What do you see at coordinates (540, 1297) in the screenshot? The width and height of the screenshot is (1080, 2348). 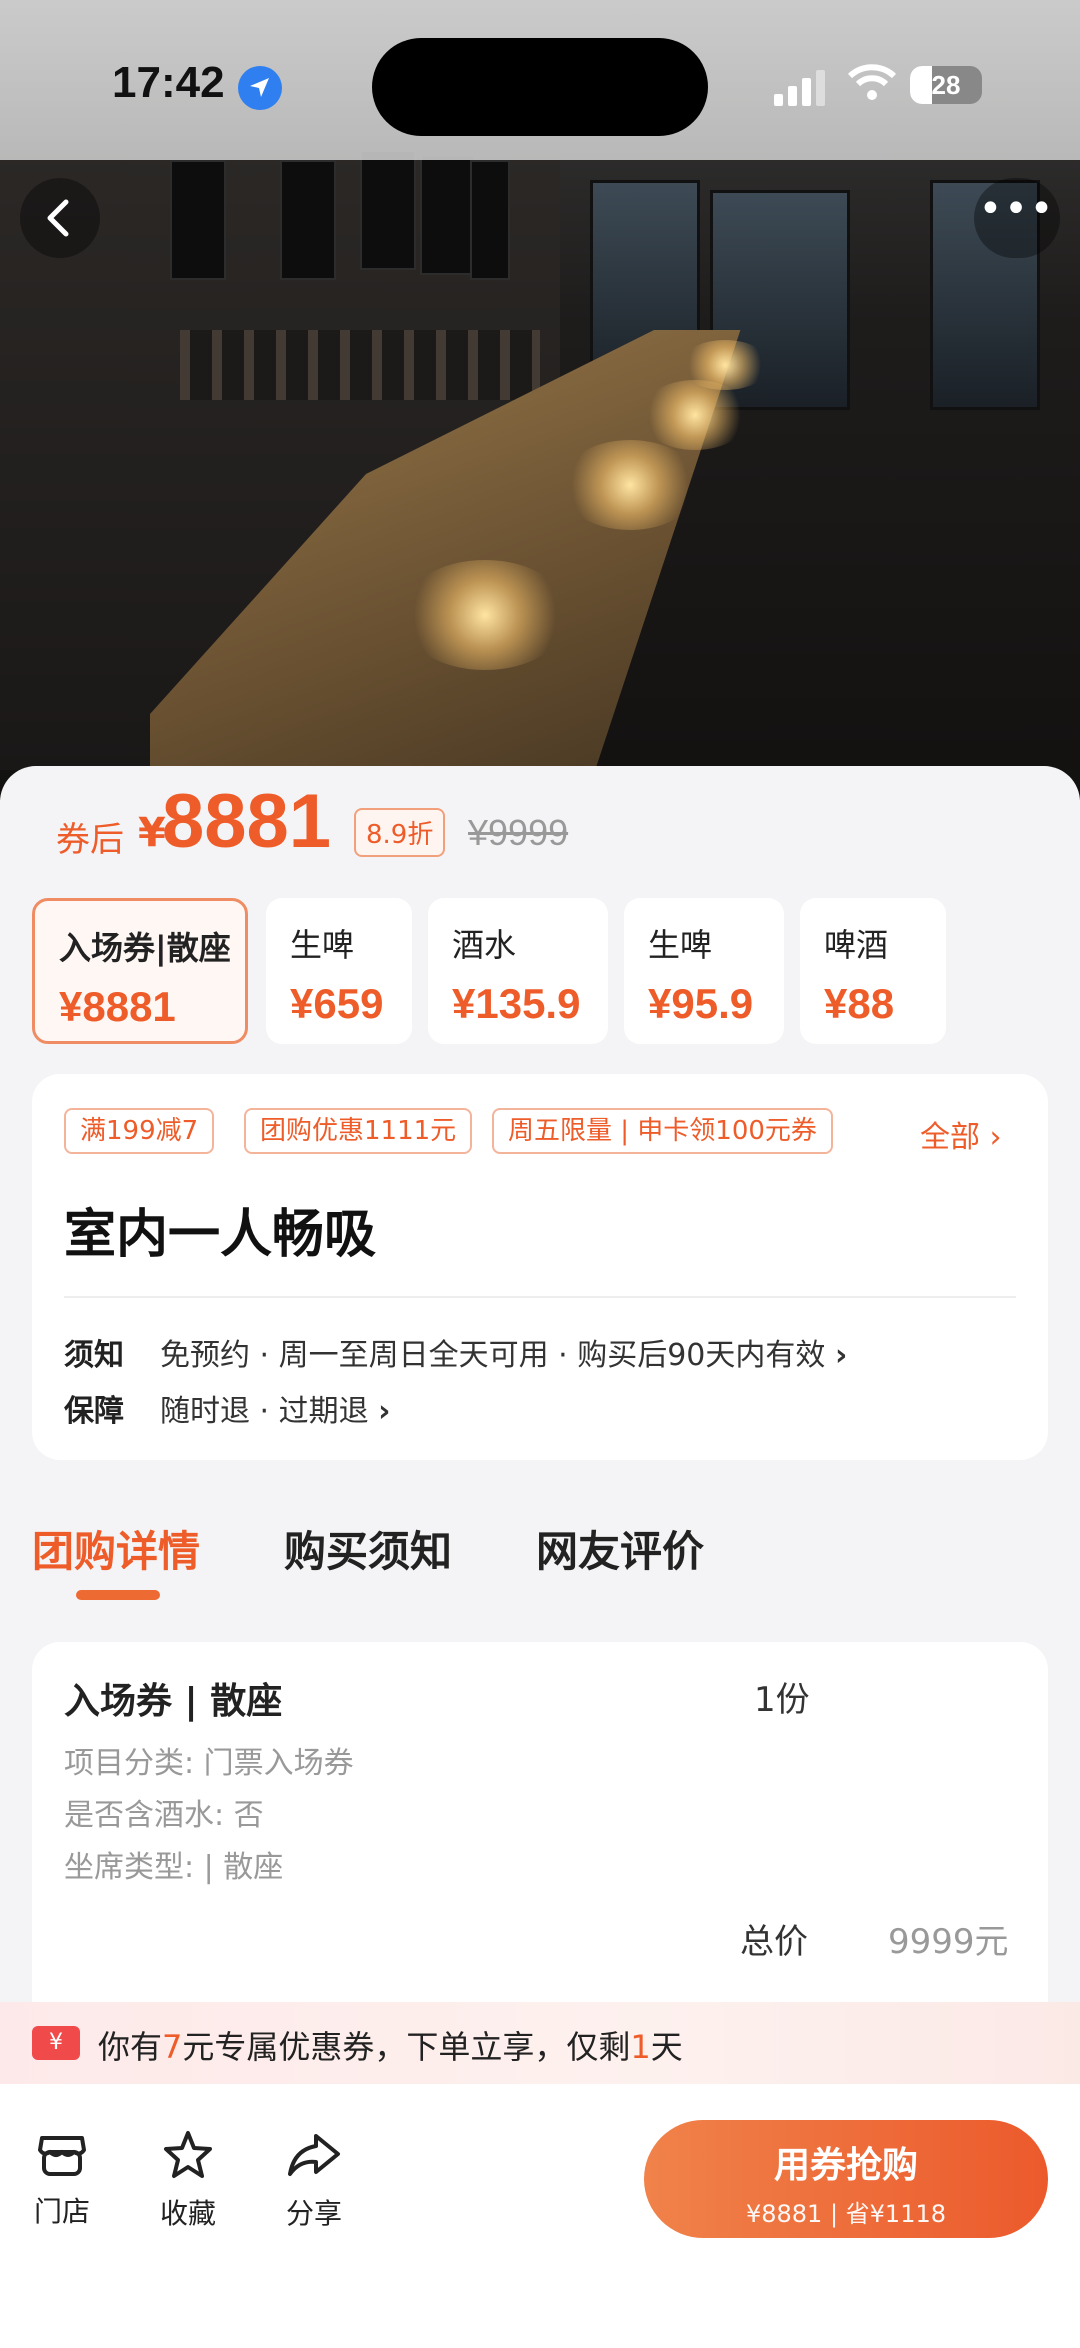 I see `divider` at bounding box center [540, 1297].